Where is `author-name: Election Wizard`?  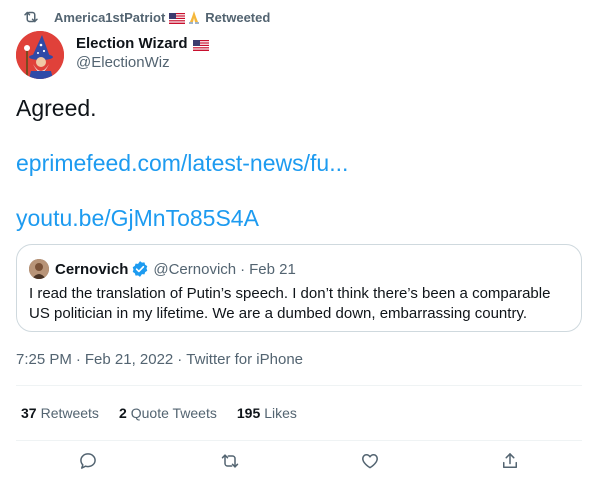
author-name: Election Wizard is located at coordinates (132, 43).